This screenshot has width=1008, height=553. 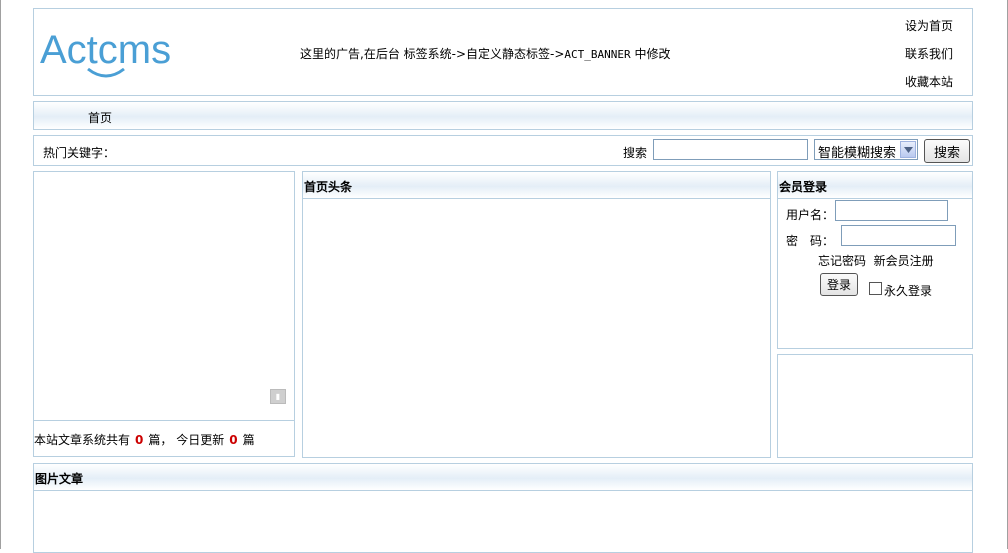 I want to click on logo-text: Actcms, so click(x=105, y=50).